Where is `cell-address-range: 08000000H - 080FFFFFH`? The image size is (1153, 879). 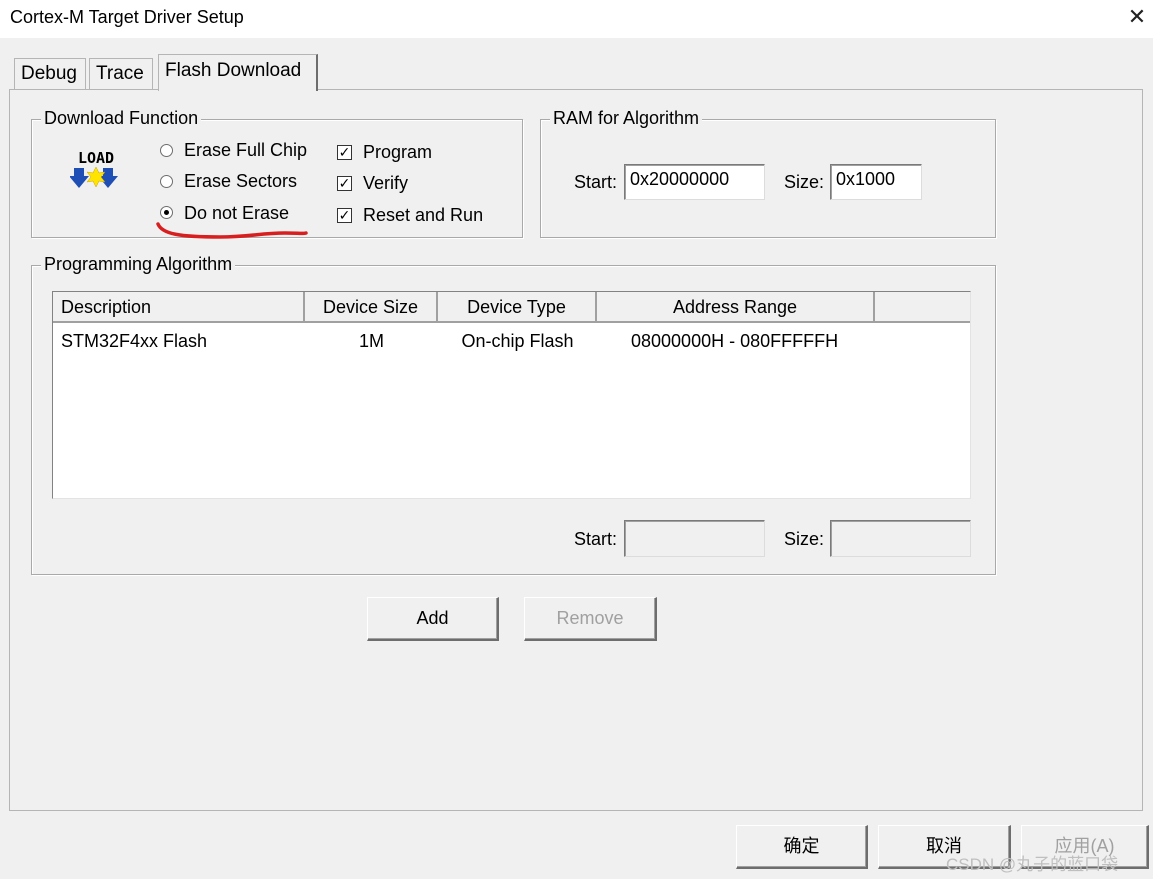 cell-address-range: 08000000H - 080FFFFFH is located at coordinates (735, 341).